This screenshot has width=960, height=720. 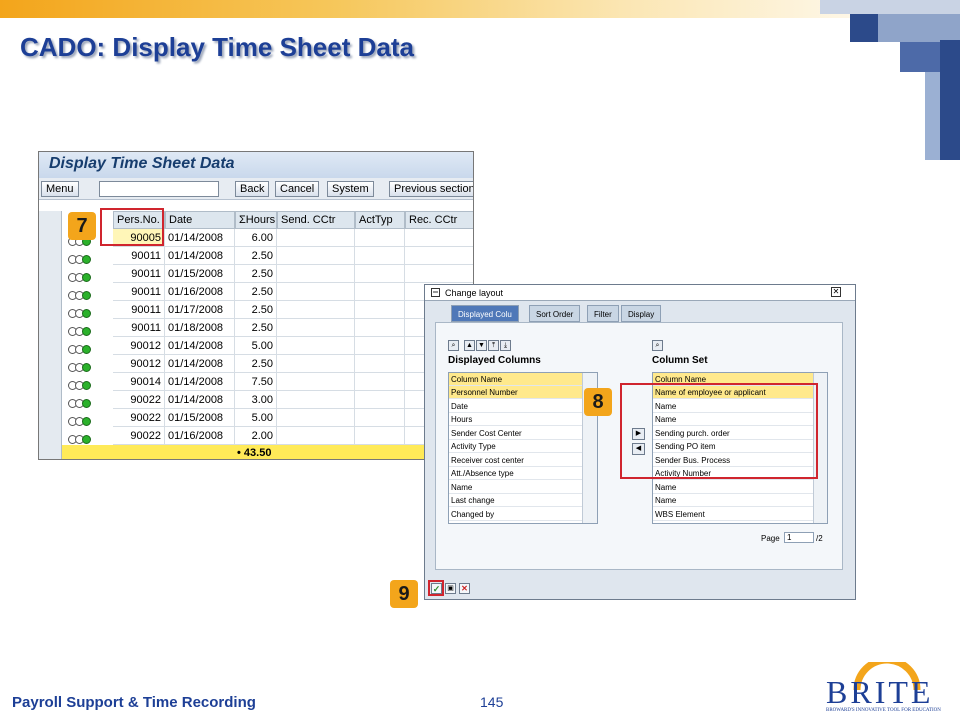 What do you see at coordinates (515, 433) in the screenshot?
I see `list-item: Sender Cost Center` at bounding box center [515, 433].